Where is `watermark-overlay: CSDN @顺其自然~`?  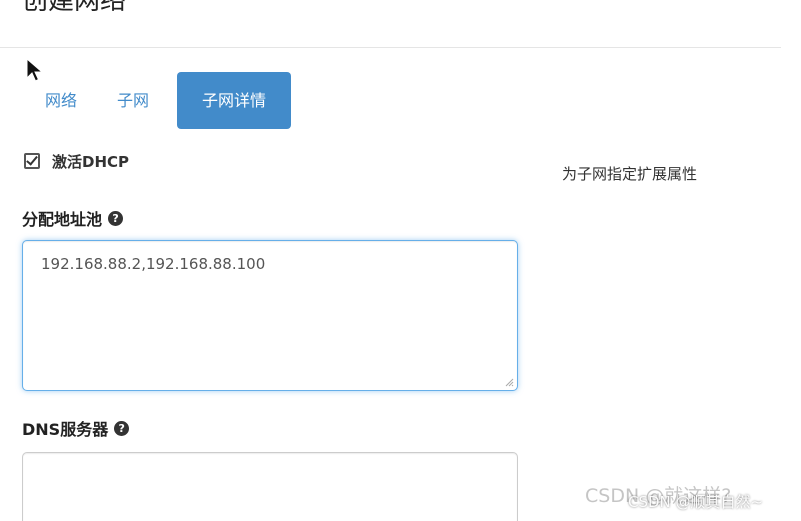
watermark-overlay: CSDN @顺其自然~ is located at coordinates (696, 502).